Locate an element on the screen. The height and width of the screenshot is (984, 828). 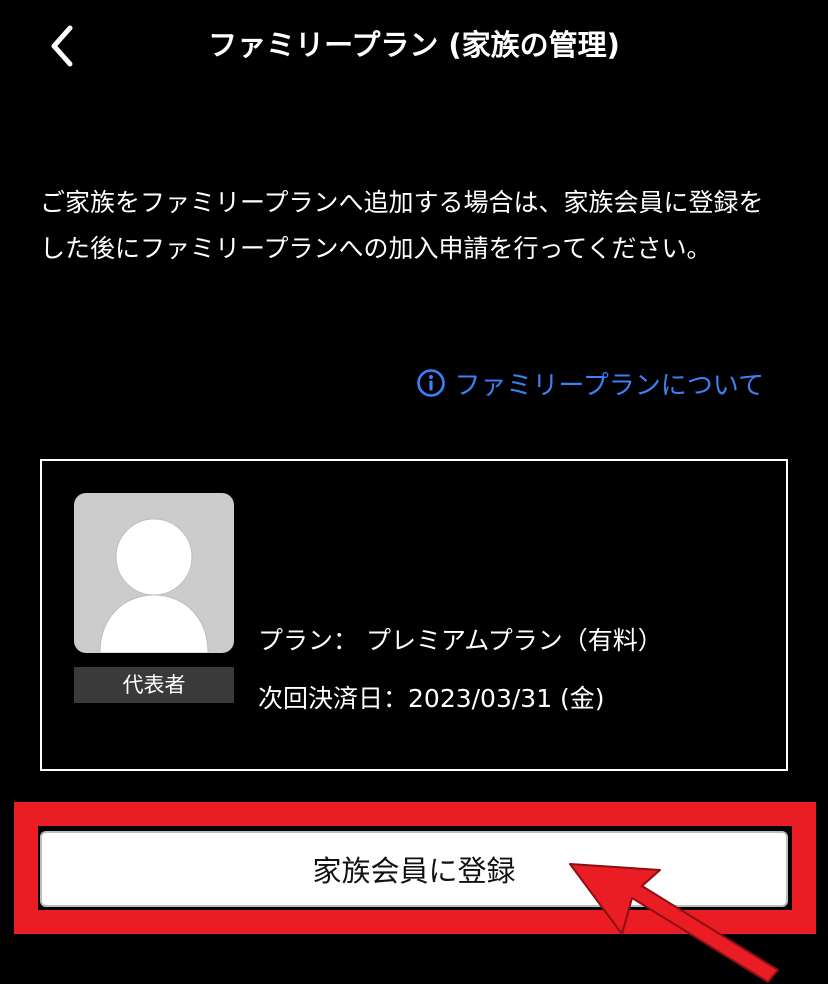
about-family-plan-link: ファミリープランについて is located at coordinates (590, 383).